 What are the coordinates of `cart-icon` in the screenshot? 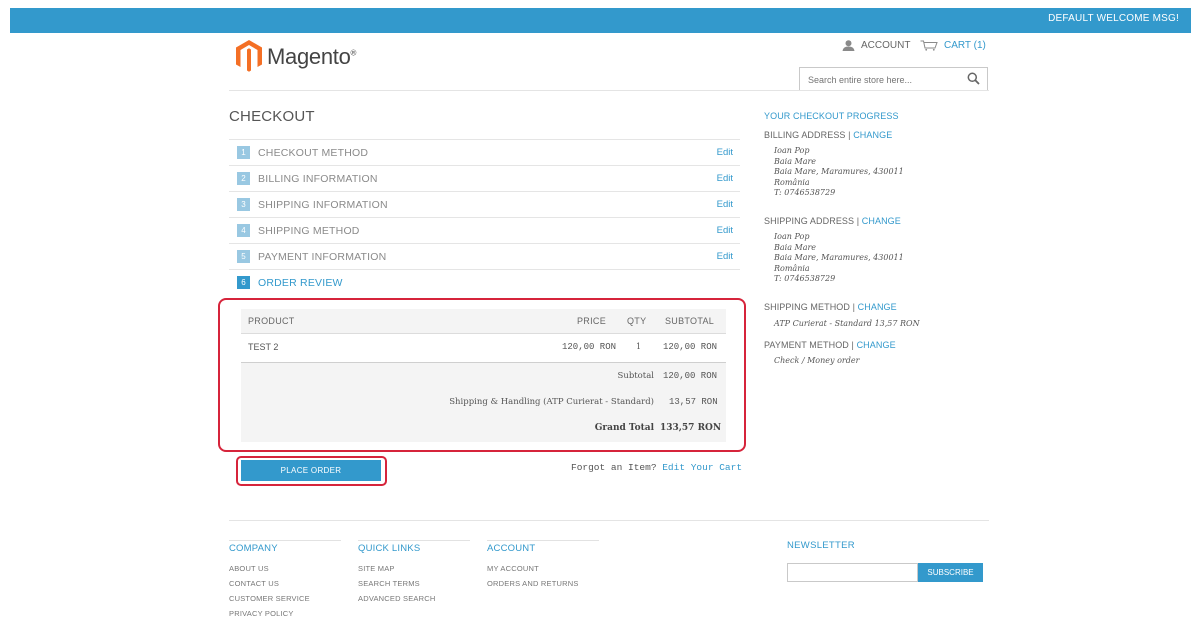 It's located at (929, 45).